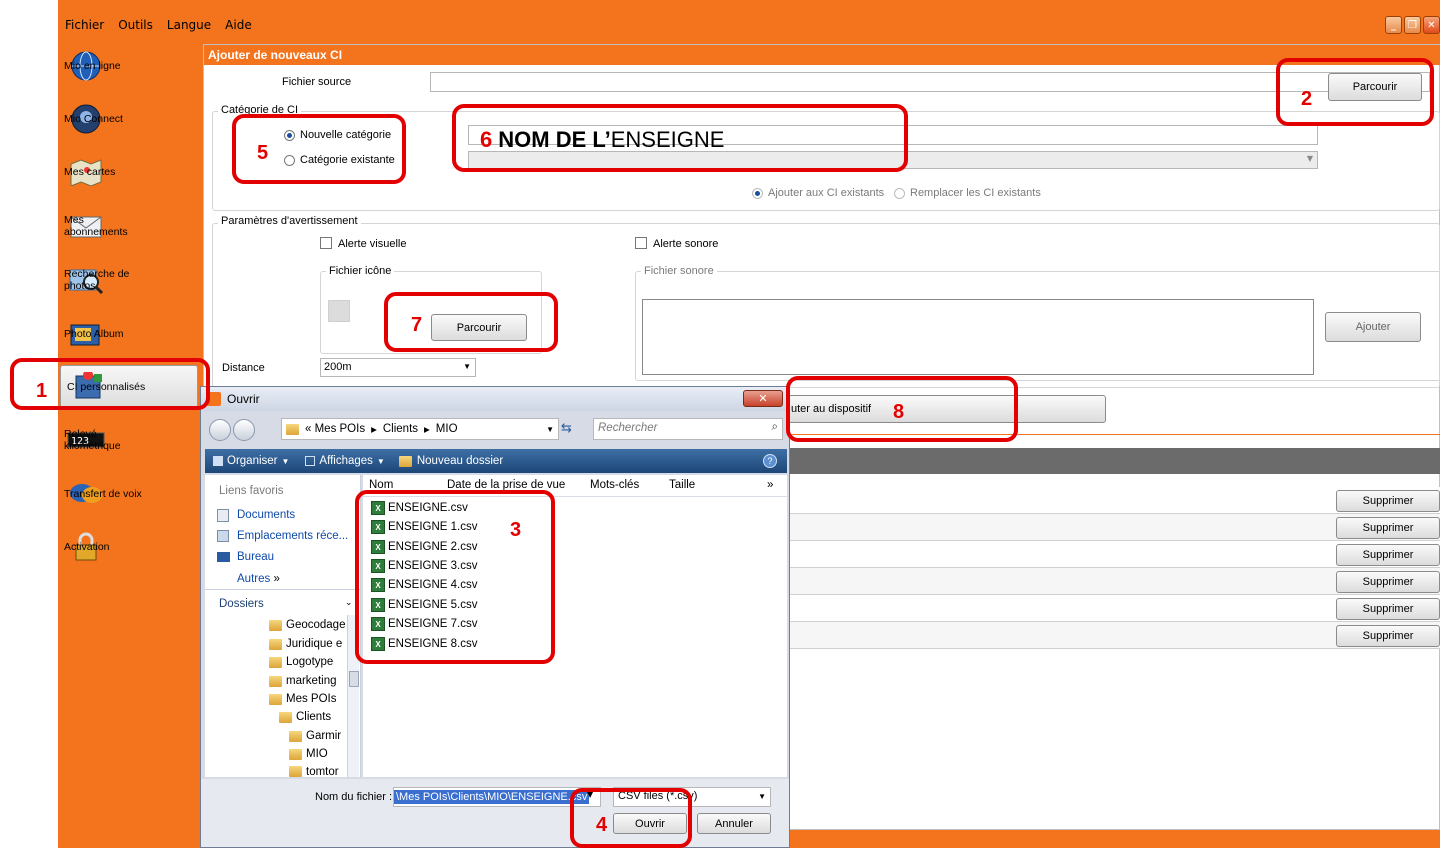 This screenshot has width=1440, height=848. What do you see at coordinates (420, 429) in the screenshot?
I see `breadcrumb: « Mes POIs ▸ Clients ▸ MIO ▼` at bounding box center [420, 429].